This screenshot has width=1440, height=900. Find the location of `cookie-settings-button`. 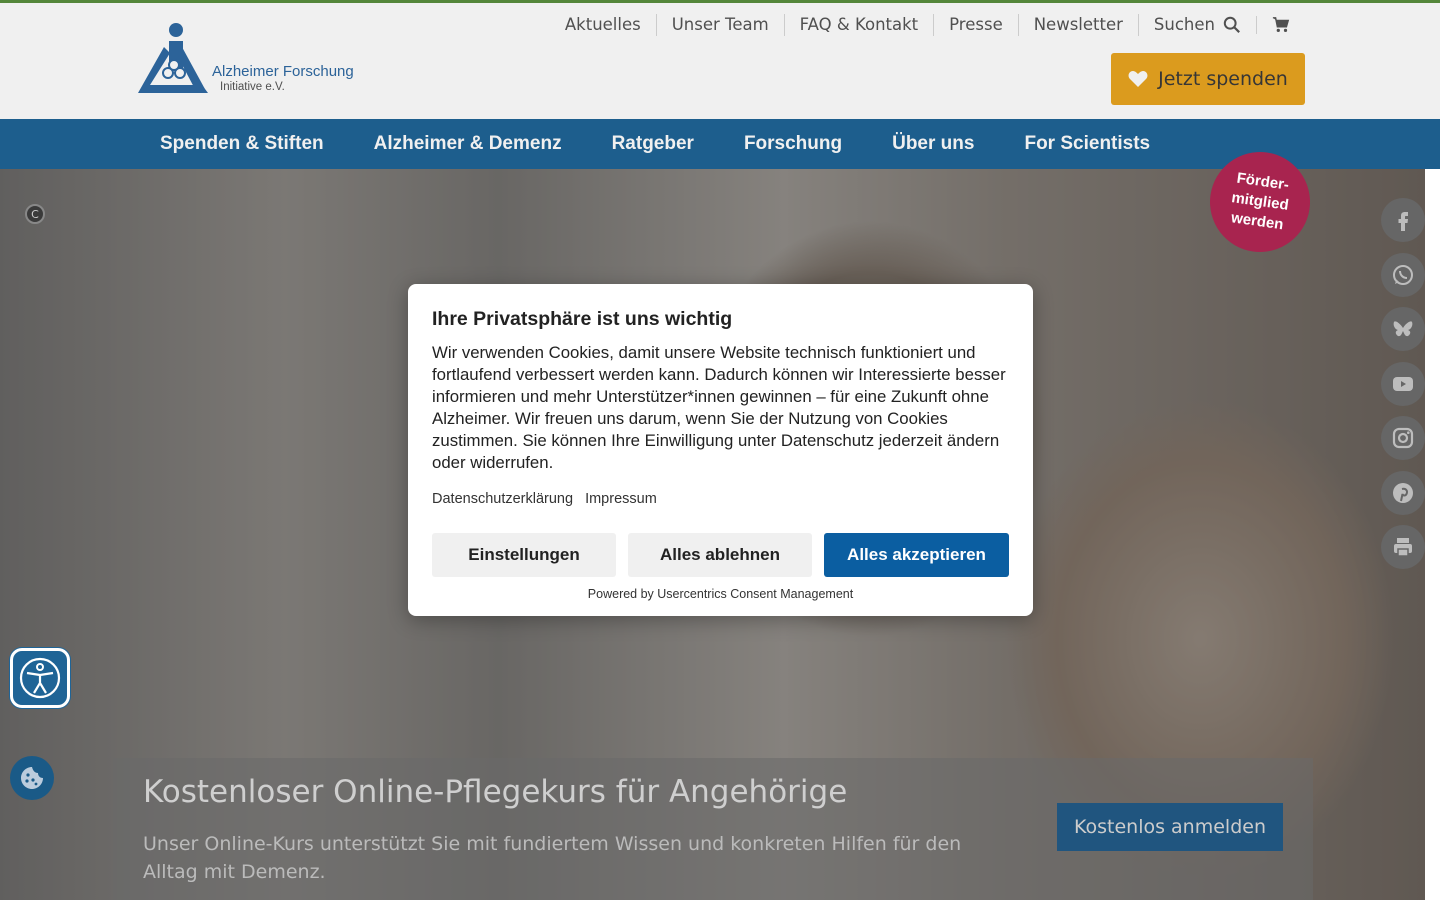

cookie-settings-button is located at coordinates (32, 778).